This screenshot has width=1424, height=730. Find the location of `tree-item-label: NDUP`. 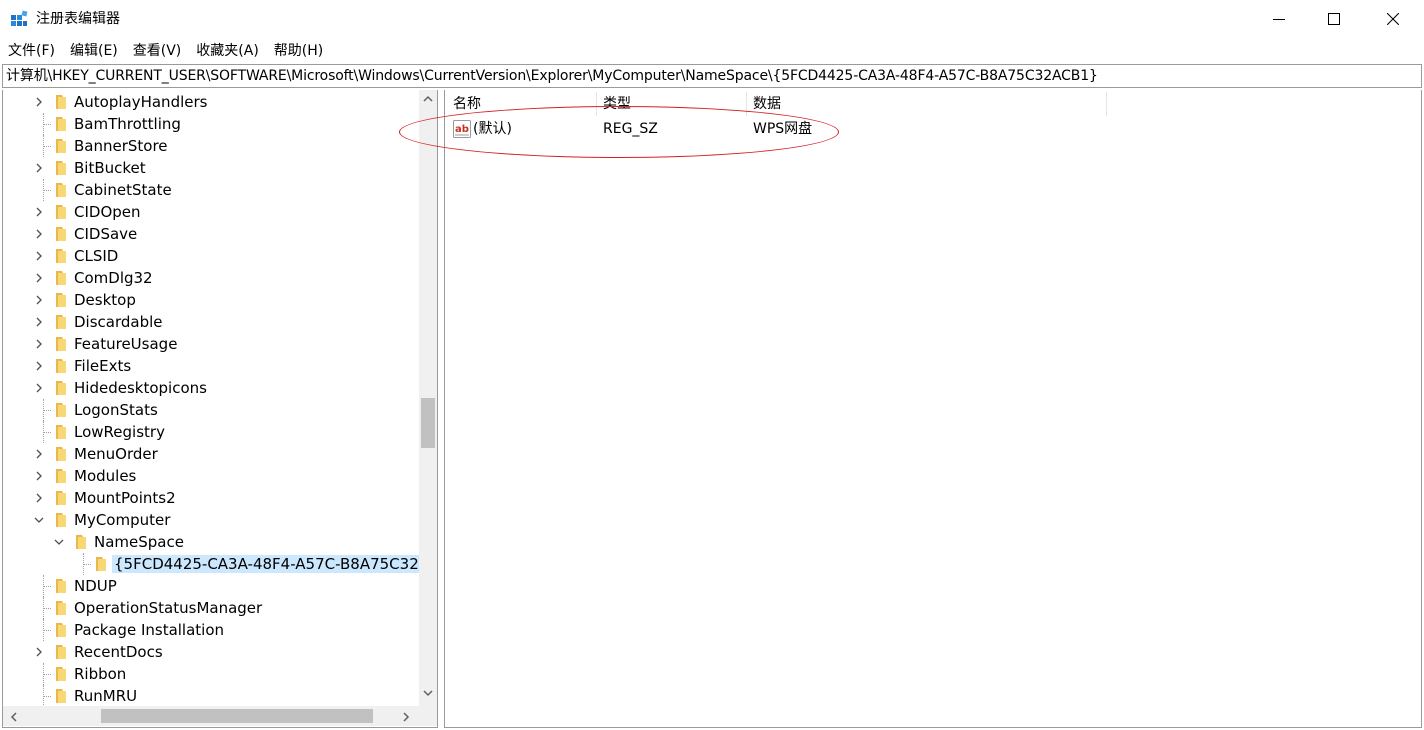

tree-item-label: NDUP is located at coordinates (95, 586).